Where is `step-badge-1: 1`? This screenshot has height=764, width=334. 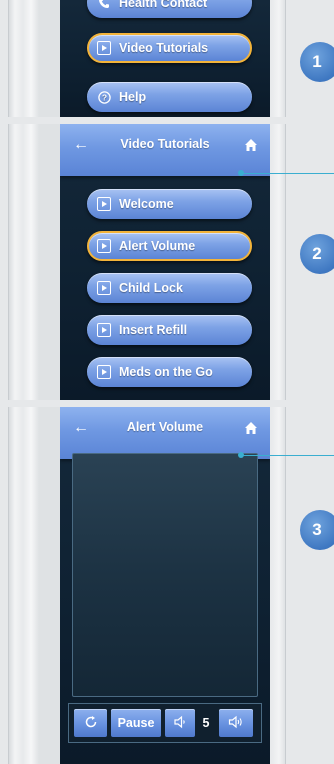
step-badge-1: 1 is located at coordinates (317, 62).